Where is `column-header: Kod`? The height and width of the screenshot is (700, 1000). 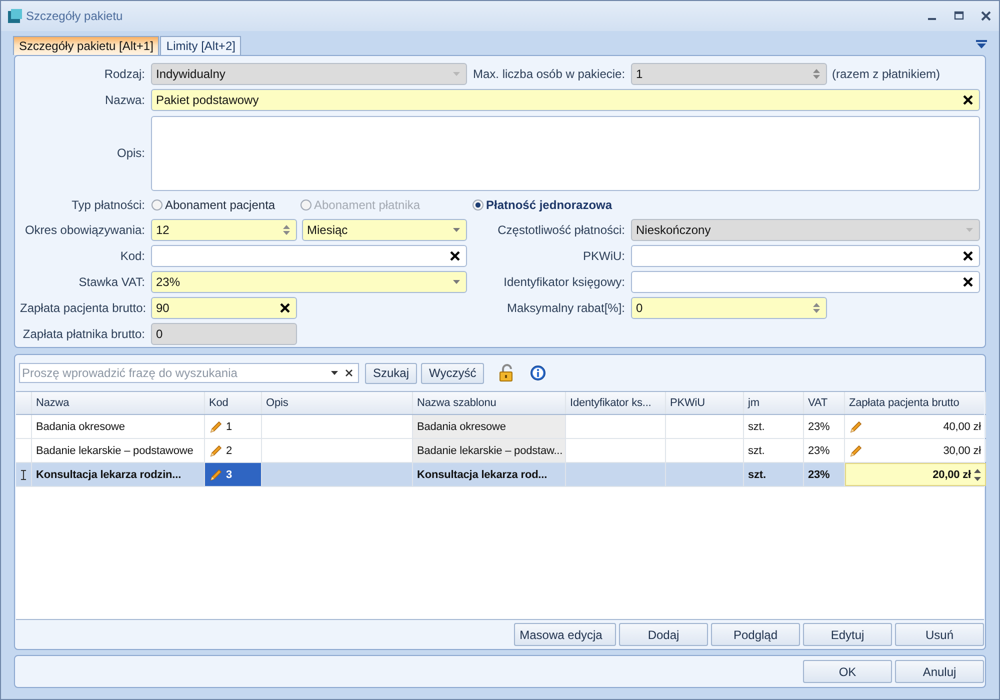
column-header: Kod is located at coordinates (233, 403).